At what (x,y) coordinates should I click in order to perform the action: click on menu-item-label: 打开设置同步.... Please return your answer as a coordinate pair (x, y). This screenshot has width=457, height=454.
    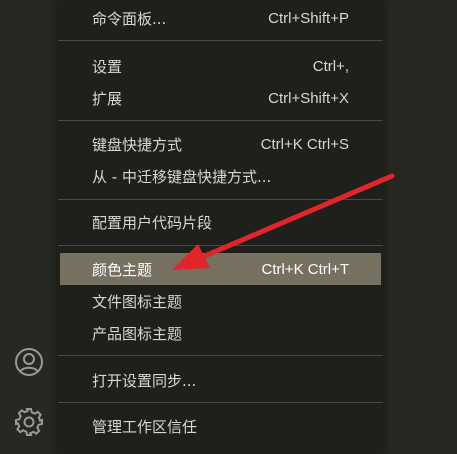
    Looking at the image, I should click on (144, 380).